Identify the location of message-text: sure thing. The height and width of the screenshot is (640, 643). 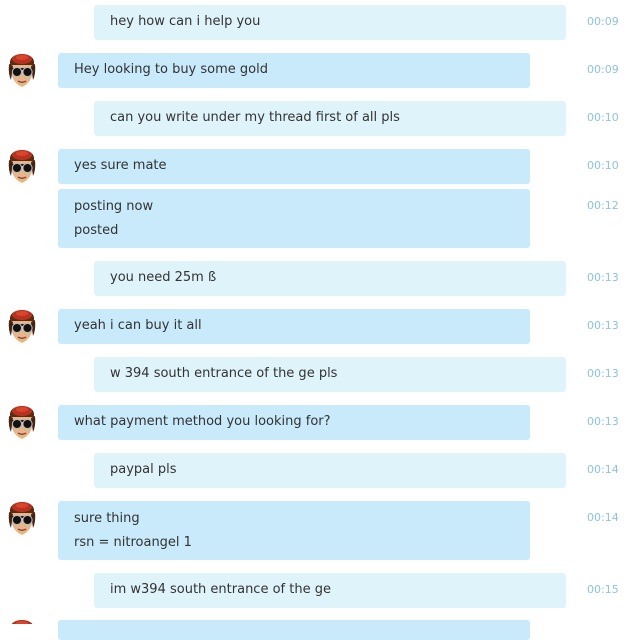
(107, 518).